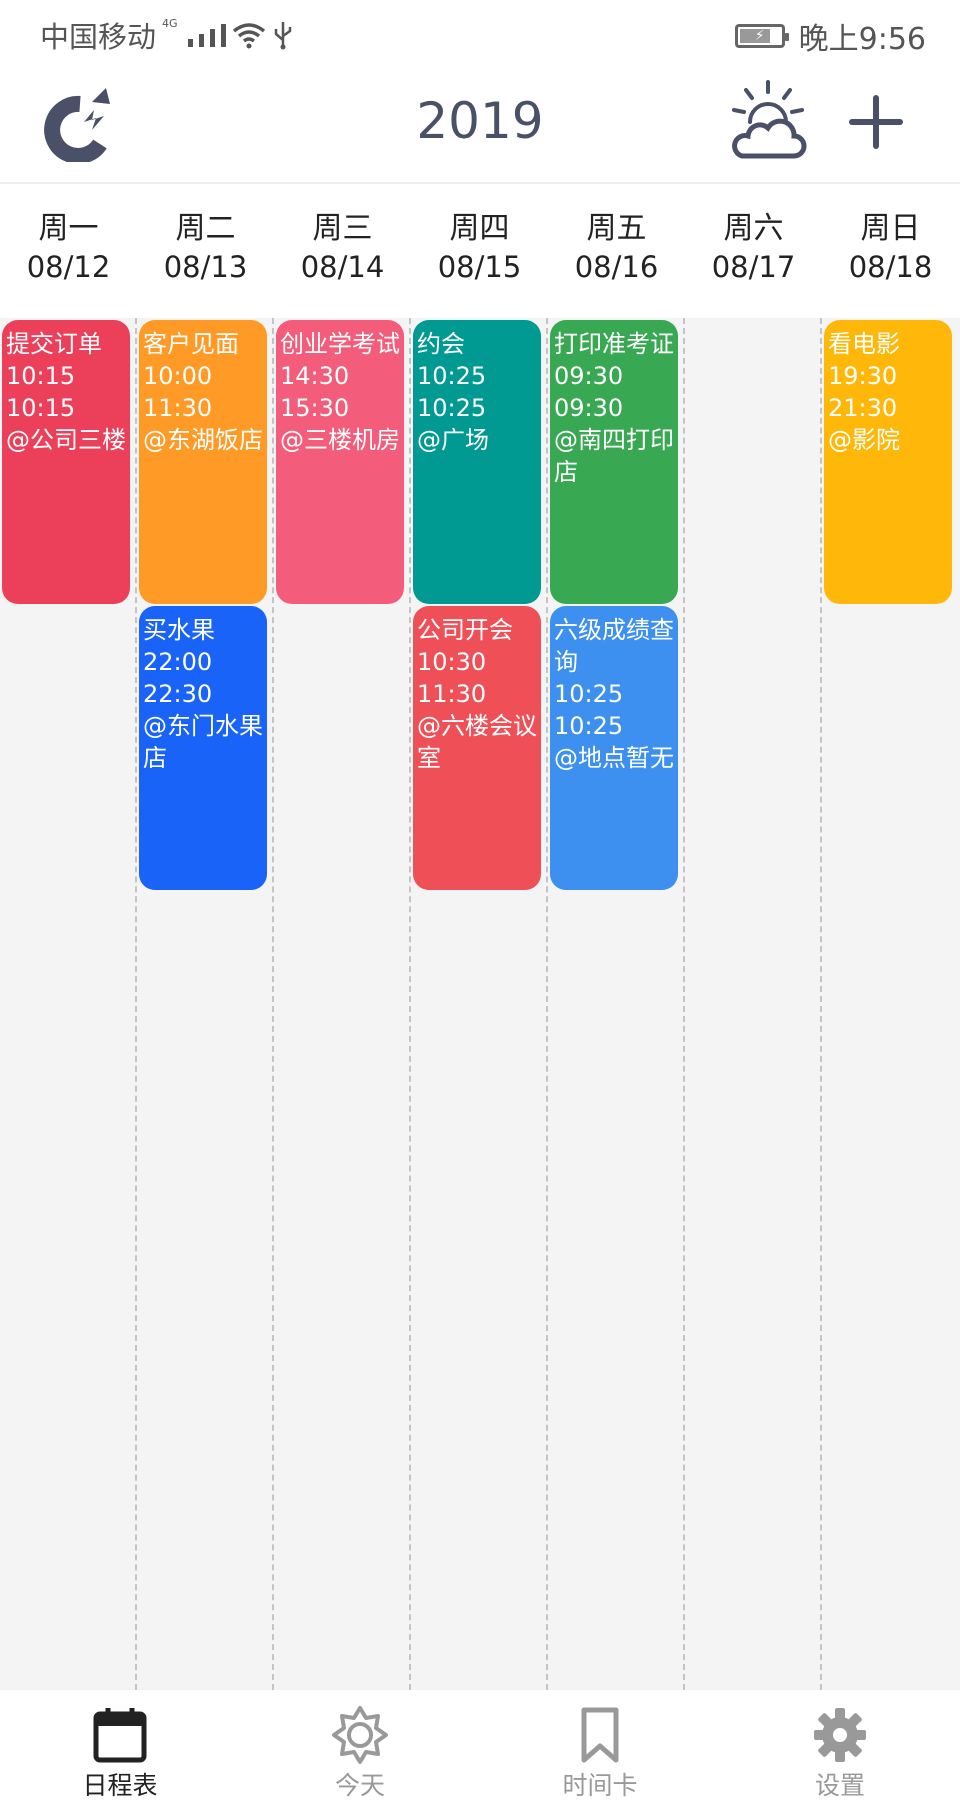 The image size is (960, 1800). I want to click on event-title: 六级成绩查询, so click(614, 646).